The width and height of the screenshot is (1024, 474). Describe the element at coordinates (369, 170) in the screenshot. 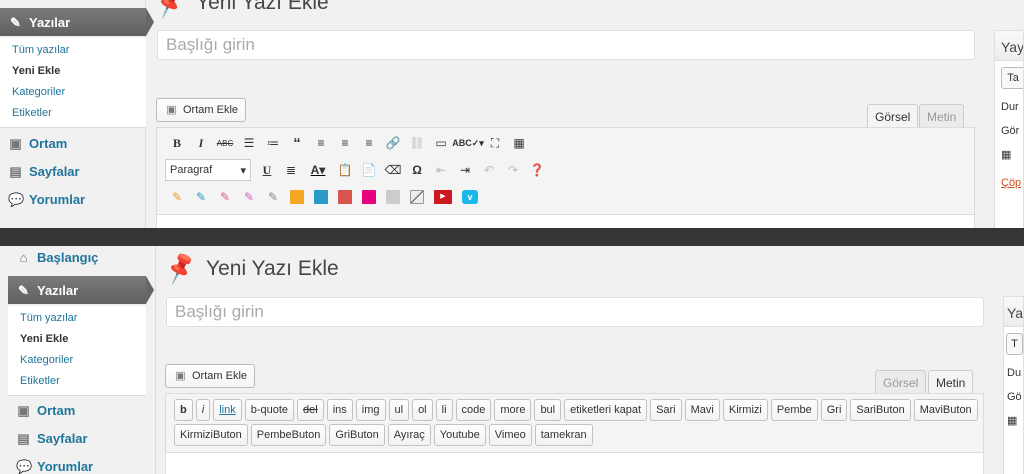

I see `paste-word-icon: 📄` at that location.